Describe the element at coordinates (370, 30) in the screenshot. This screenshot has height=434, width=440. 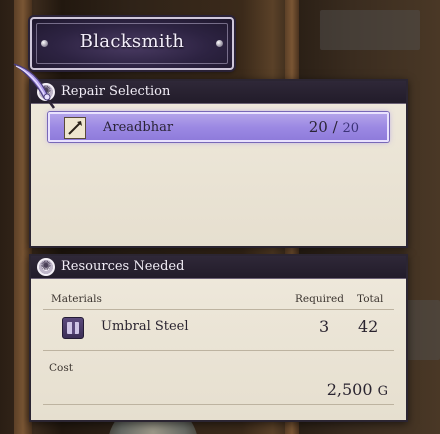
I see `stone-wall` at that location.